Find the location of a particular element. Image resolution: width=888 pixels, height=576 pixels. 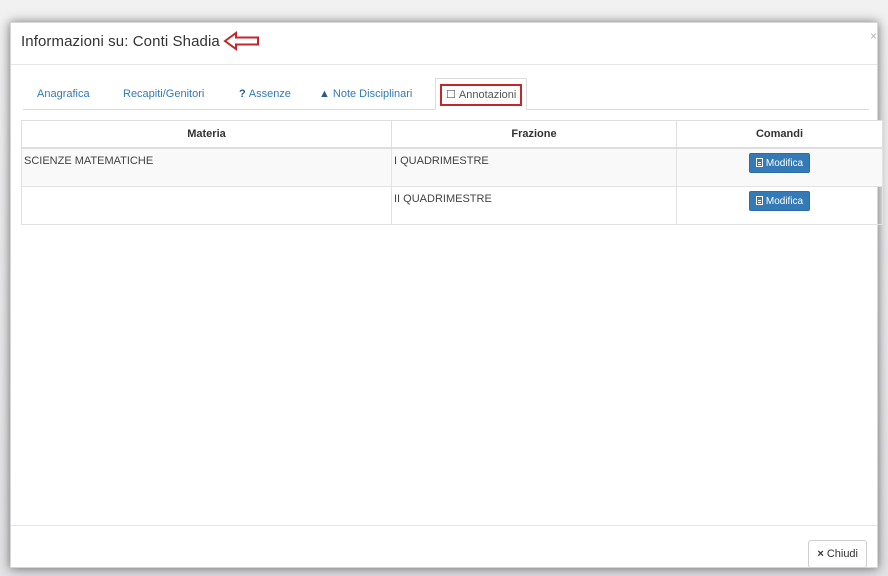

tab-label: Note Disciplinari is located at coordinates (372, 94).